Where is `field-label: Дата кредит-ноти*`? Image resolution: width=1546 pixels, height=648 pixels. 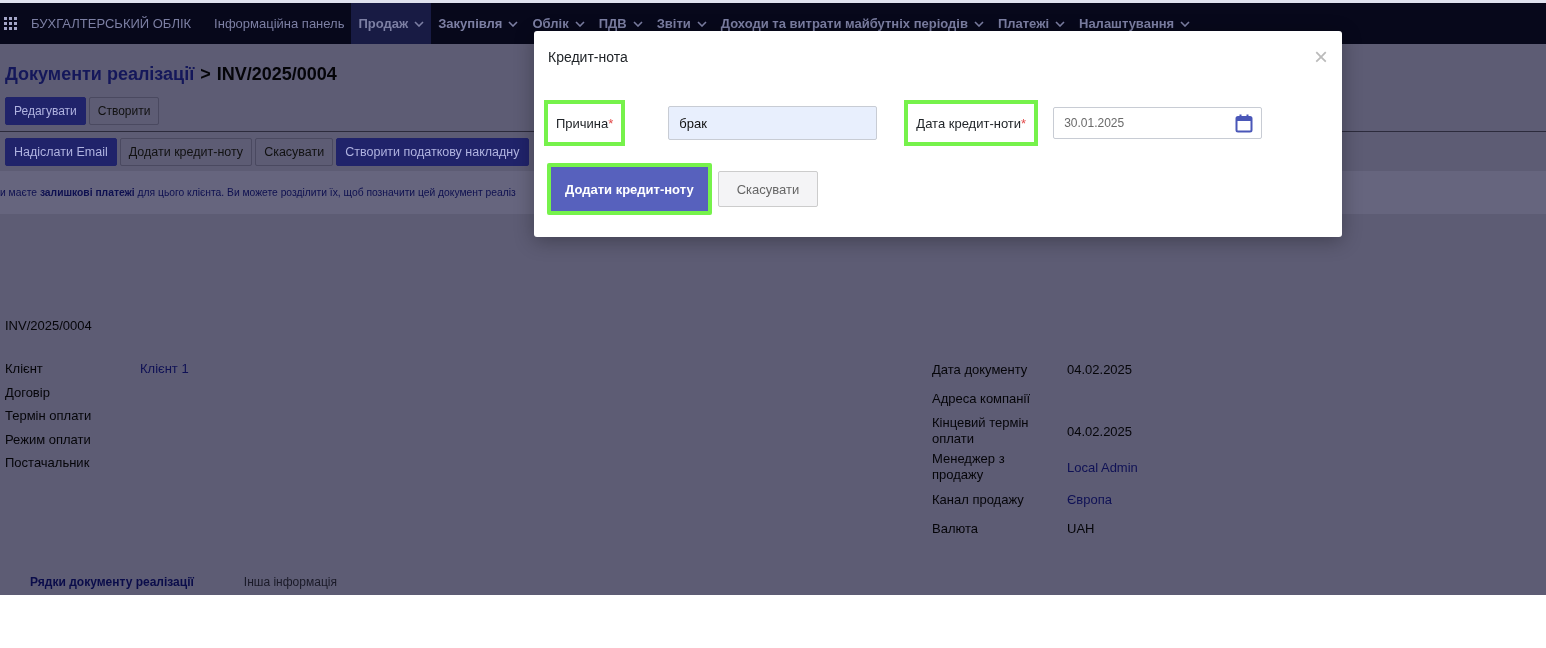 field-label: Дата кредит-ноти* is located at coordinates (971, 123).